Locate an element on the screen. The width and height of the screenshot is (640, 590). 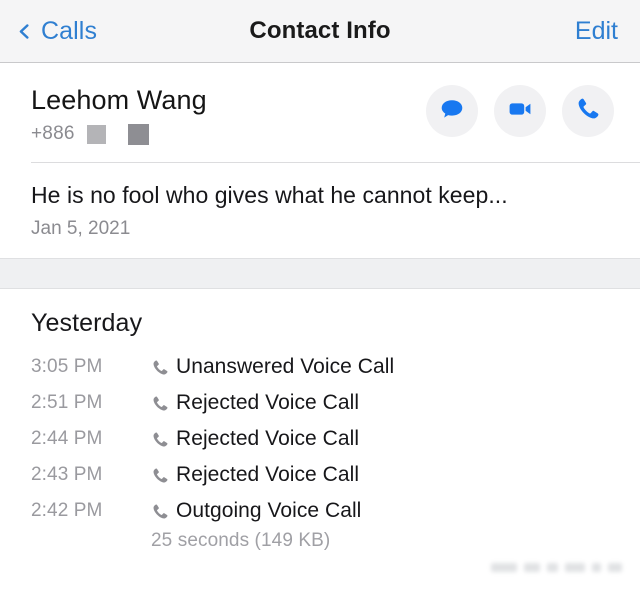
call-list-item: 2:42 PM Outgoing Voice Call is located at coordinates (320, 511).